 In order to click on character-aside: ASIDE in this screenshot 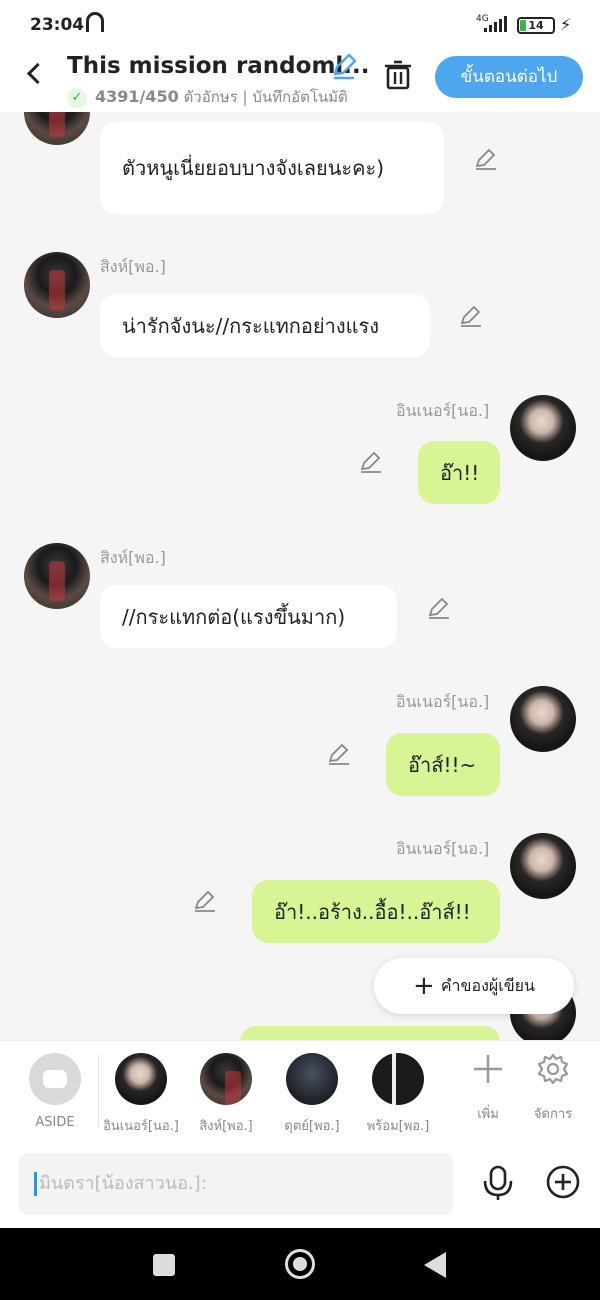, I will do `click(55, 1091)`.